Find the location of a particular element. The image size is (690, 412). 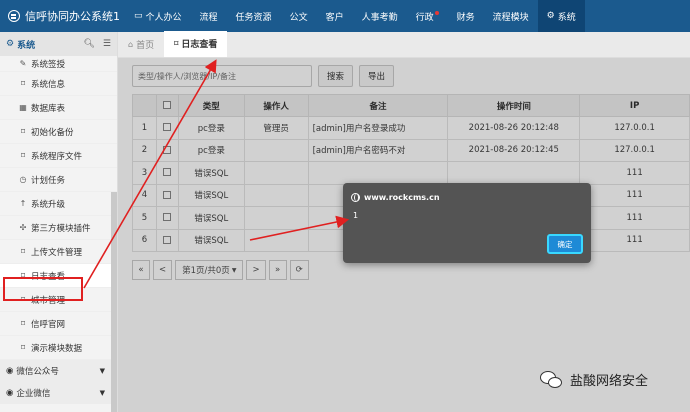

wechat-logo-icon is located at coordinates (552, 379).